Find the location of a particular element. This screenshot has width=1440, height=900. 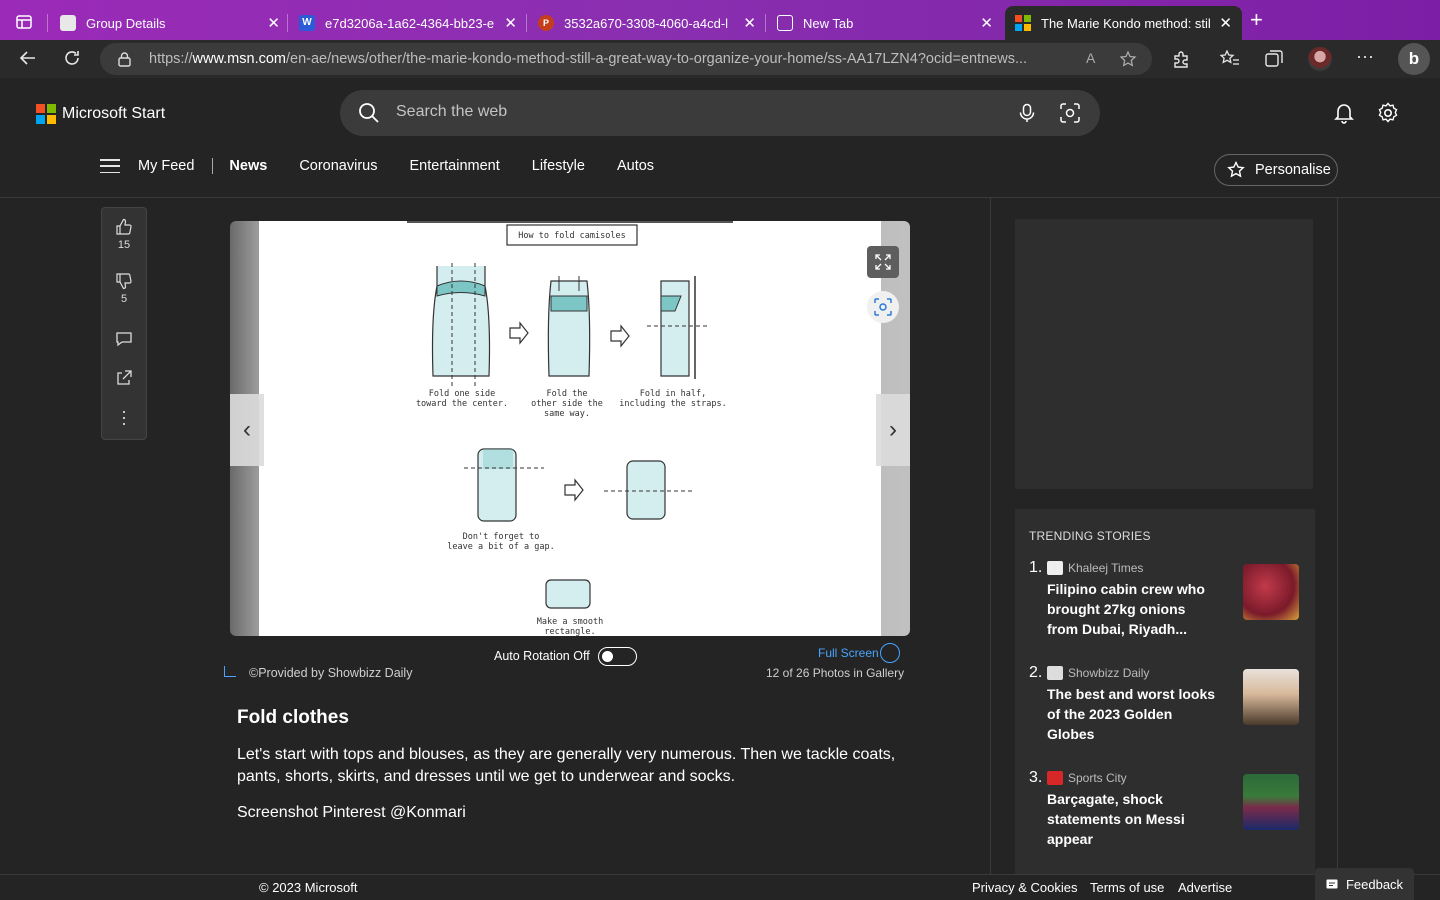

personalise-star-icon is located at coordinates (1236, 169).